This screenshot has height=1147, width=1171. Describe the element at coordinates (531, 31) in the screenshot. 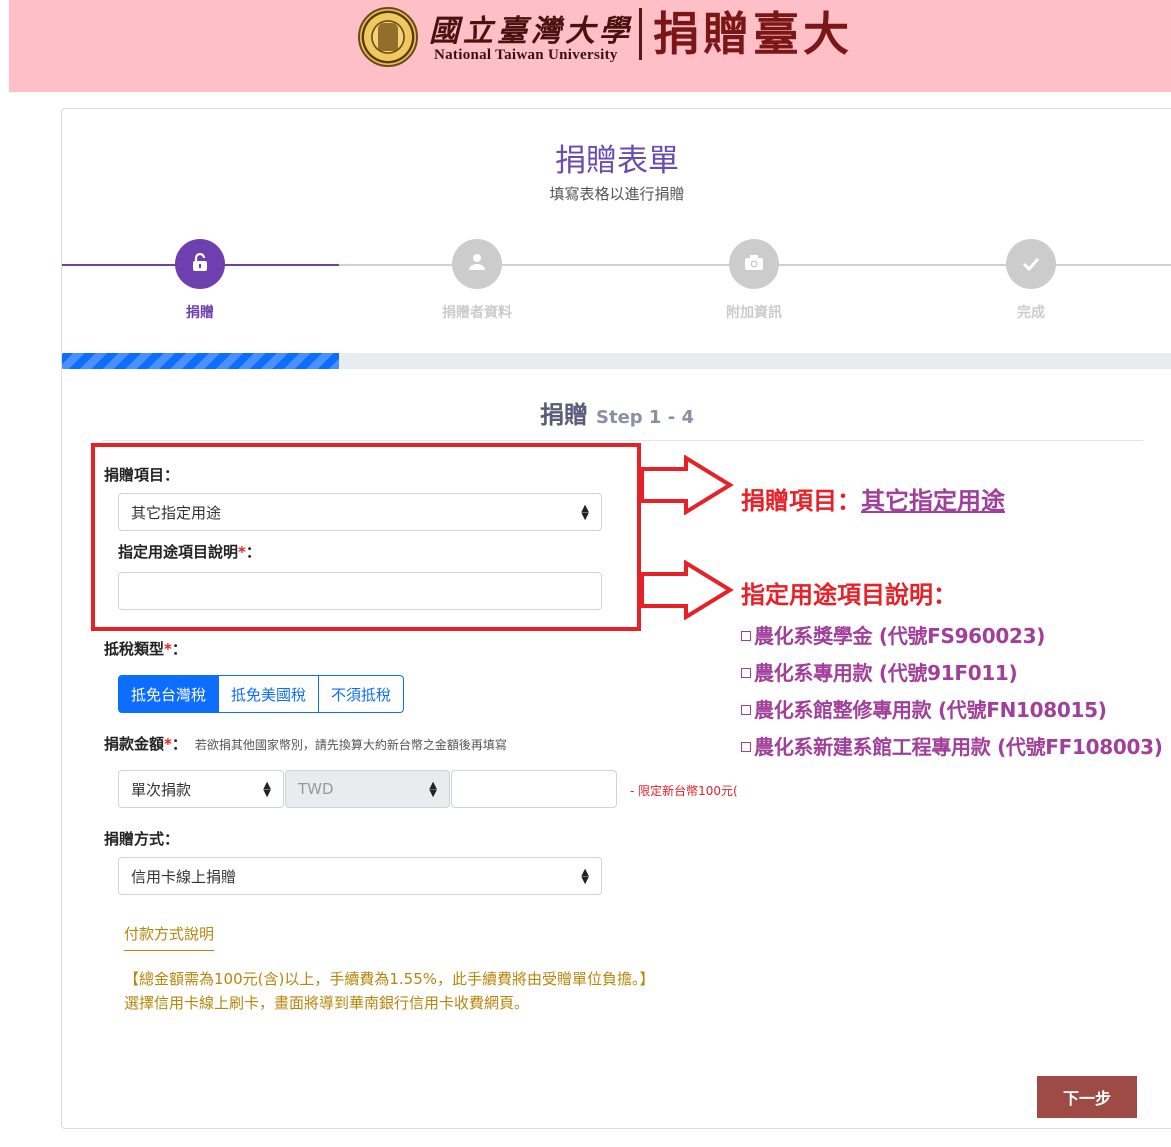

I see `university-name-cn: 國立臺灣大學` at that location.